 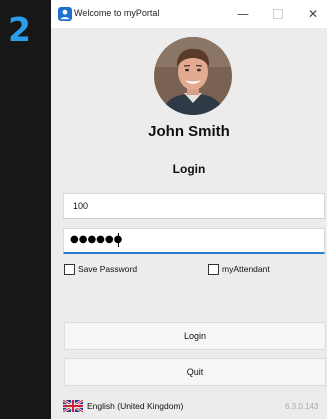 I want to click on username-field, so click(x=194, y=206).